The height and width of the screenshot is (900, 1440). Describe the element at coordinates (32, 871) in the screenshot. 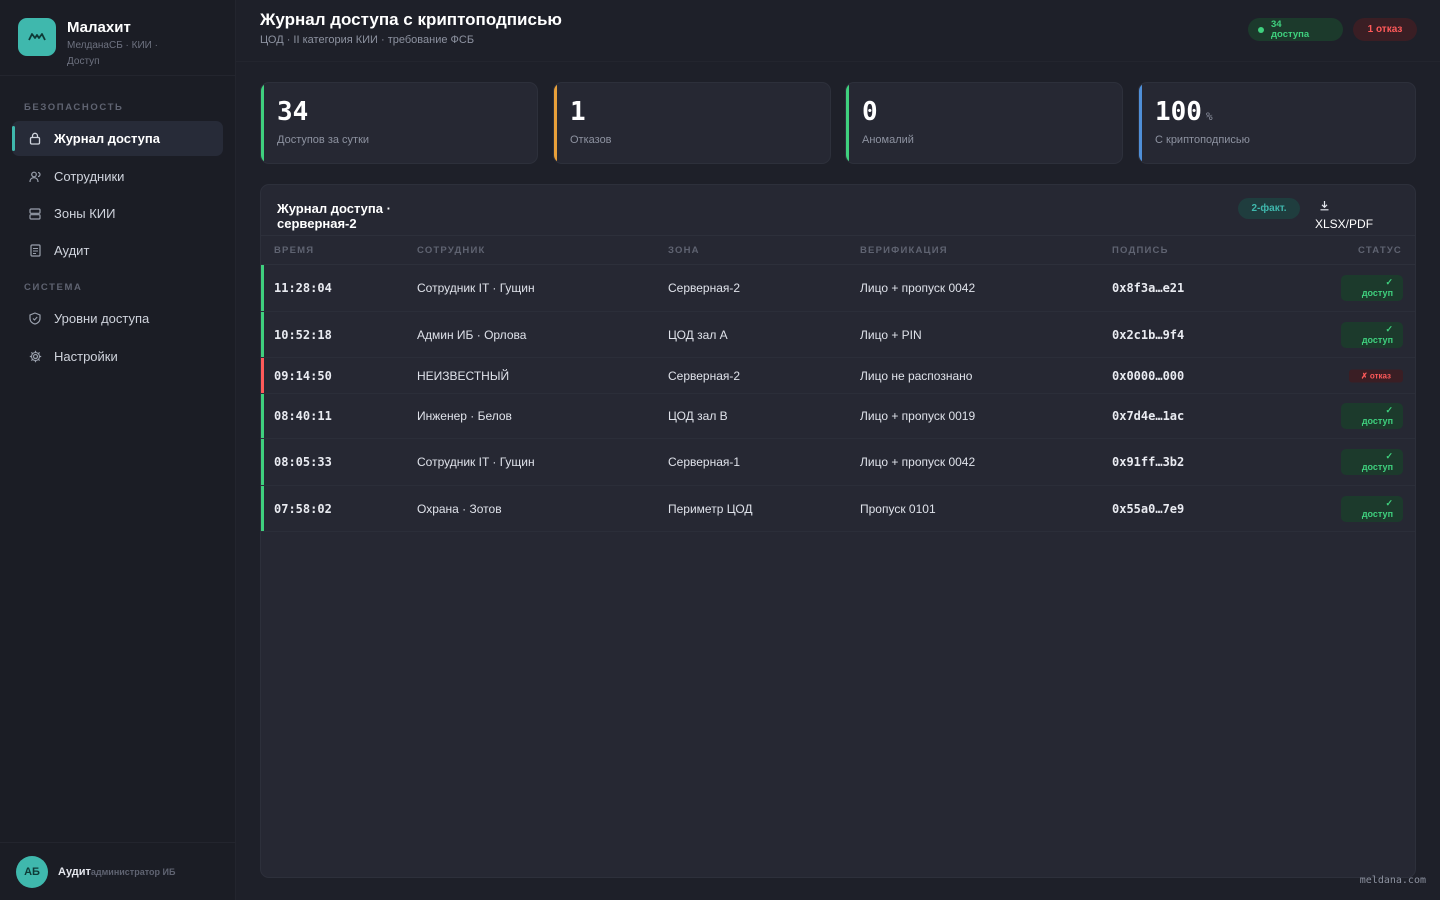

I see `avatar: АБ` at that location.